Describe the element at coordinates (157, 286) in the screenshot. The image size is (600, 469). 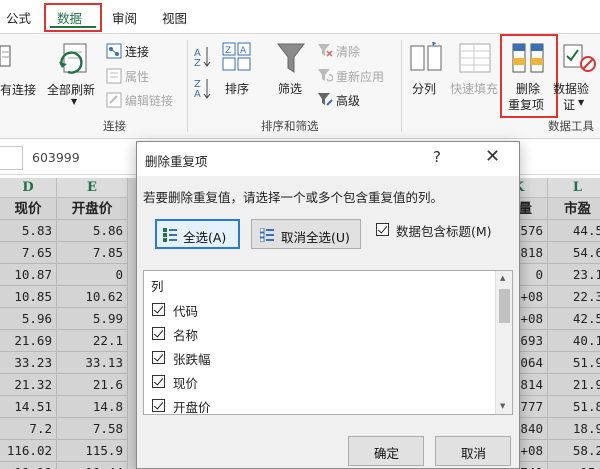
I see `columns-list-header: 列` at that location.